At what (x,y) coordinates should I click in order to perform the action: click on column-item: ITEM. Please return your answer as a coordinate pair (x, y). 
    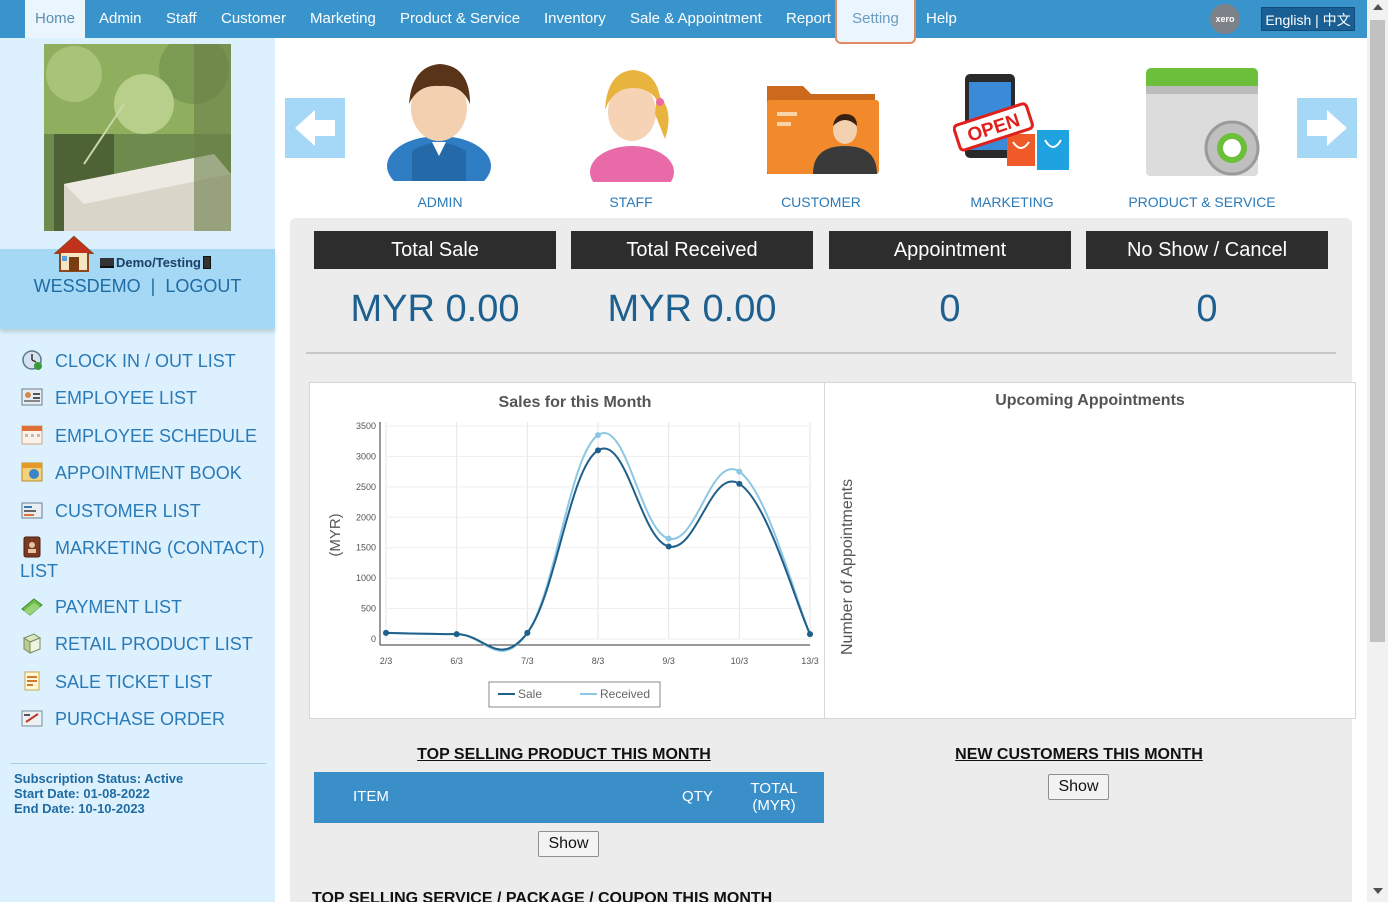
    Looking at the image, I should click on (371, 796).